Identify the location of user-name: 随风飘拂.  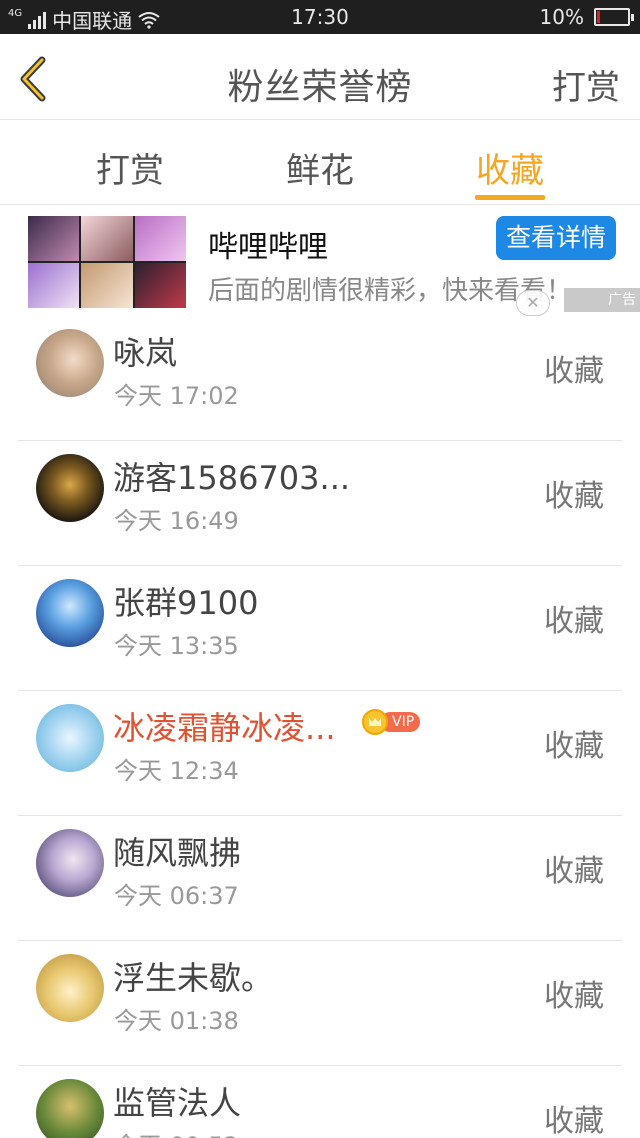
(177, 853).